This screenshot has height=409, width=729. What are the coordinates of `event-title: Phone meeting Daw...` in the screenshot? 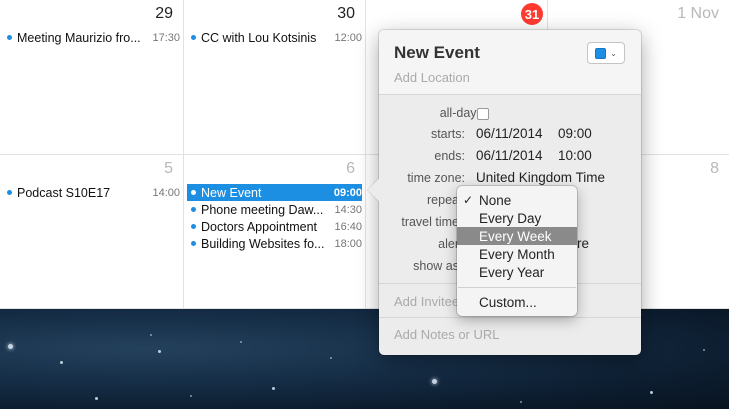 It's located at (262, 209).